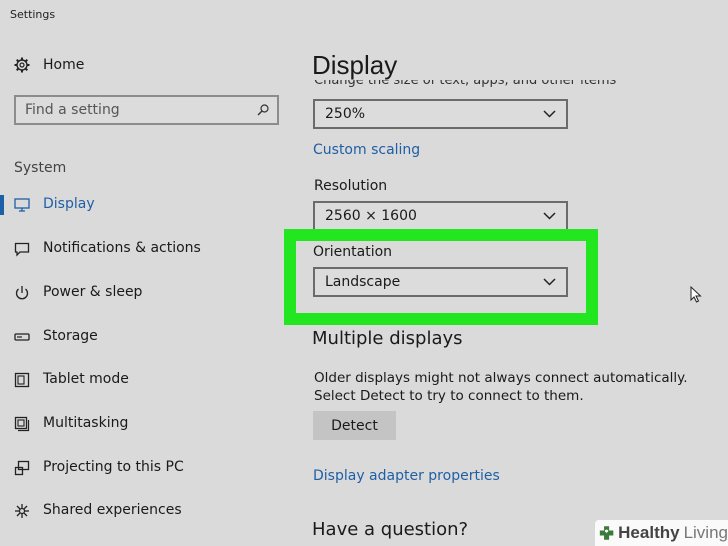 Image resolution: width=728 pixels, height=546 pixels. What do you see at coordinates (649, 532) in the screenshot?
I see `watermark-healthy: Healthy` at bounding box center [649, 532].